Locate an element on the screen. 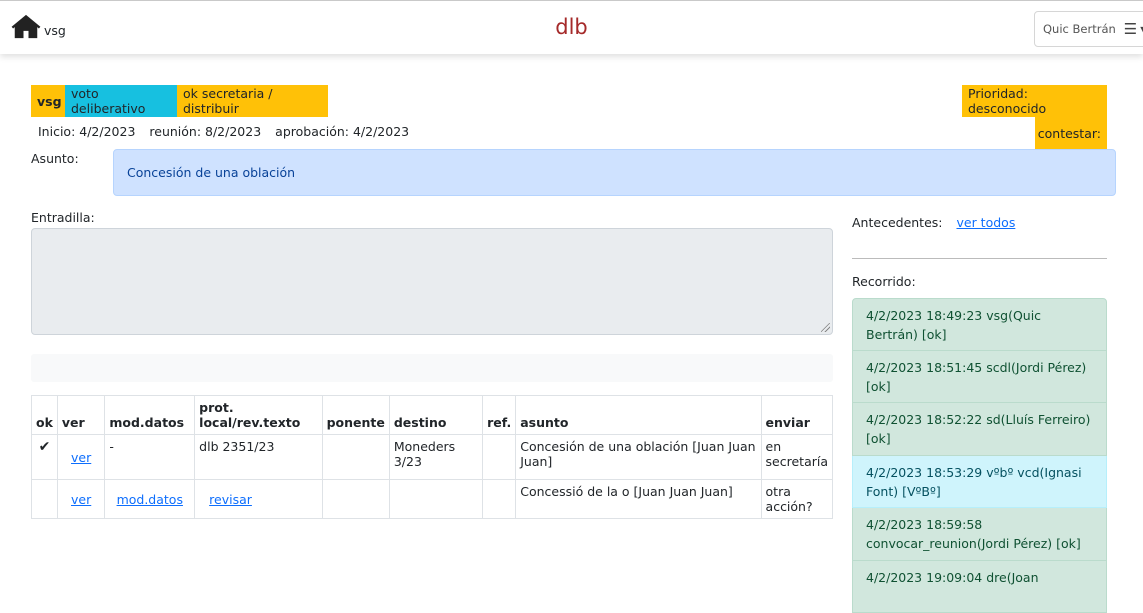  user-menu-button: Quic Bertrán ☰ ▼ is located at coordinates (1088, 29).